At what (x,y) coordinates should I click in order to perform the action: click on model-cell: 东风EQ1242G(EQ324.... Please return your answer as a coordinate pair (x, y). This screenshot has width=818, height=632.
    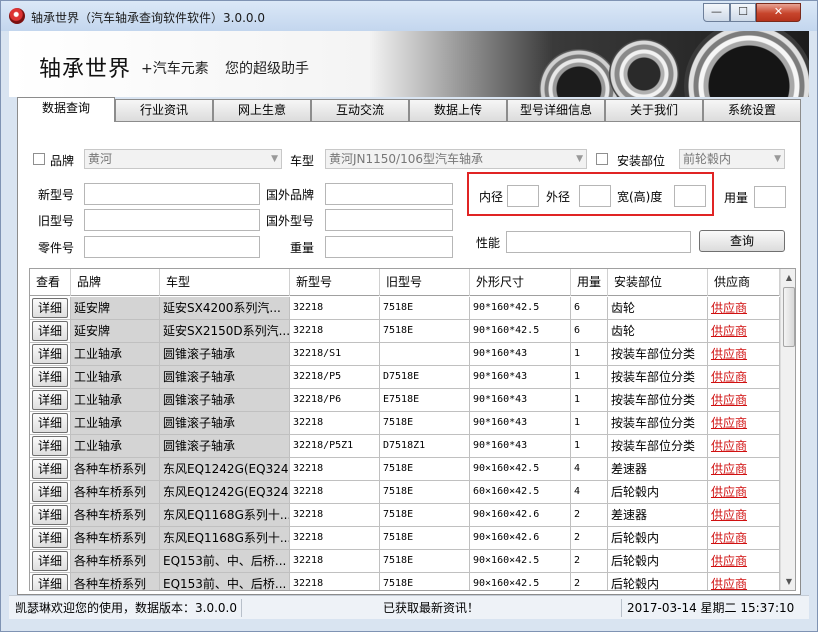
    Looking at the image, I should click on (225, 492).